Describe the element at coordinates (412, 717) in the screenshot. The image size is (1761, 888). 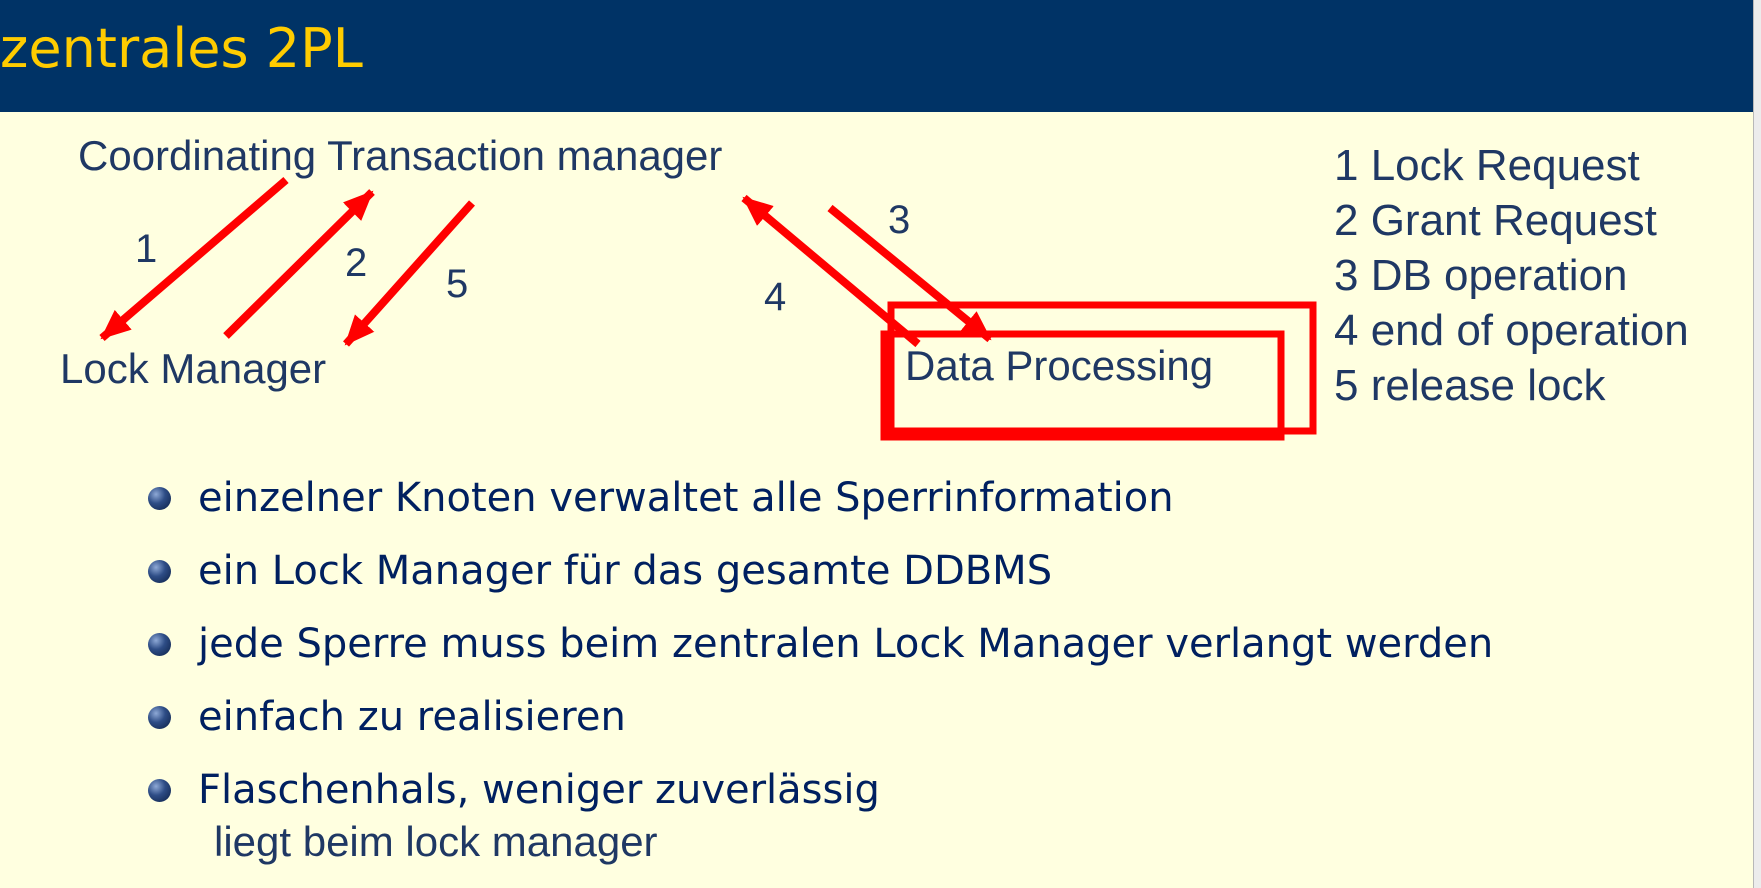
I see `bullet-text: einfach zu realisieren` at that location.